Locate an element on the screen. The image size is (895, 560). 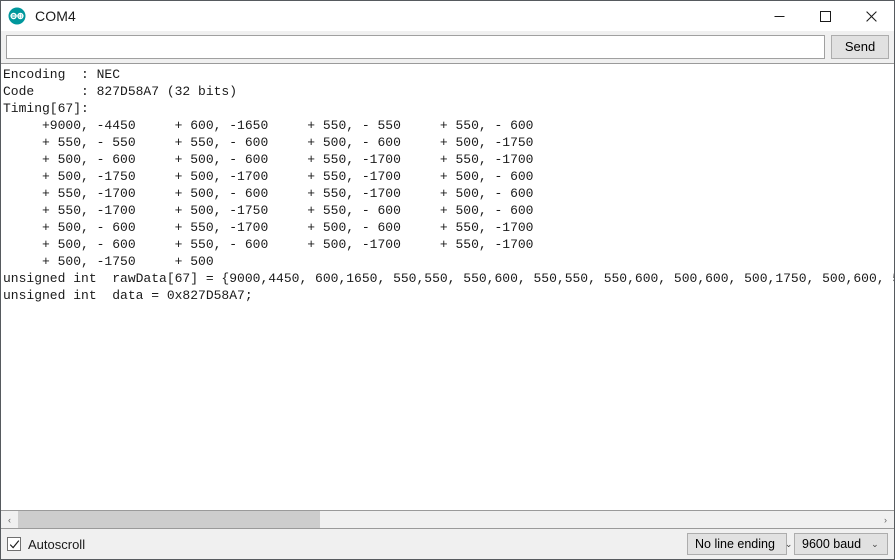
send-bar: Send is located at coordinates (447, 47).